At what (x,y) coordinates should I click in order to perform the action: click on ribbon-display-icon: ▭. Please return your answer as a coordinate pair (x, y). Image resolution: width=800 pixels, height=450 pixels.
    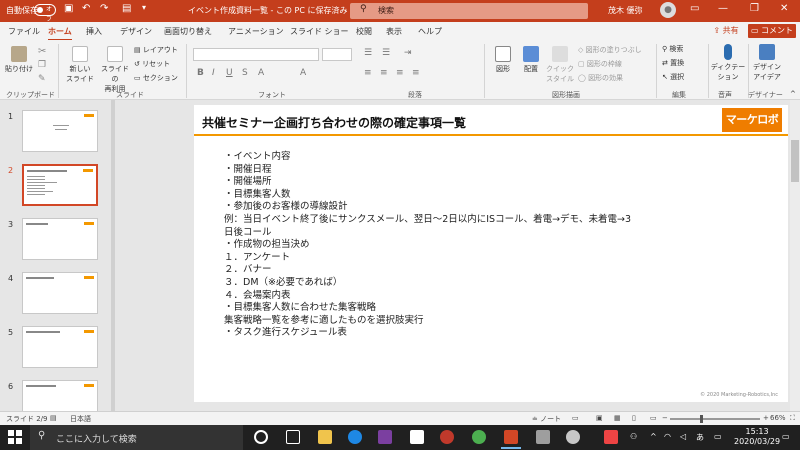
    Looking at the image, I should click on (694, 8).